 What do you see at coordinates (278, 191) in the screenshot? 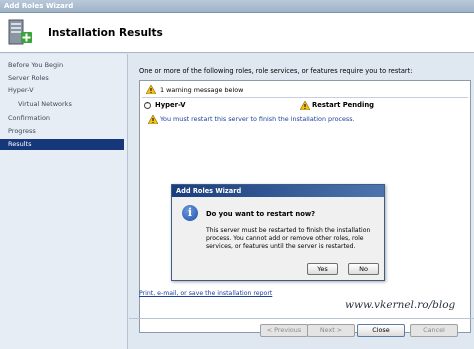
I see `dialog-title: Add Roles Wizard` at bounding box center [278, 191].